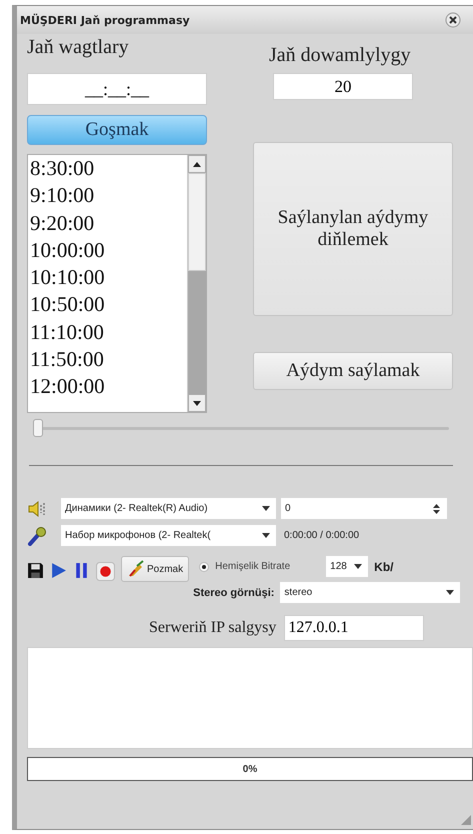 Image resolution: width=473 pixels, height=834 pixels. Describe the element at coordinates (384, 567) in the screenshot. I see `bitrate-unit: Kb/` at that location.